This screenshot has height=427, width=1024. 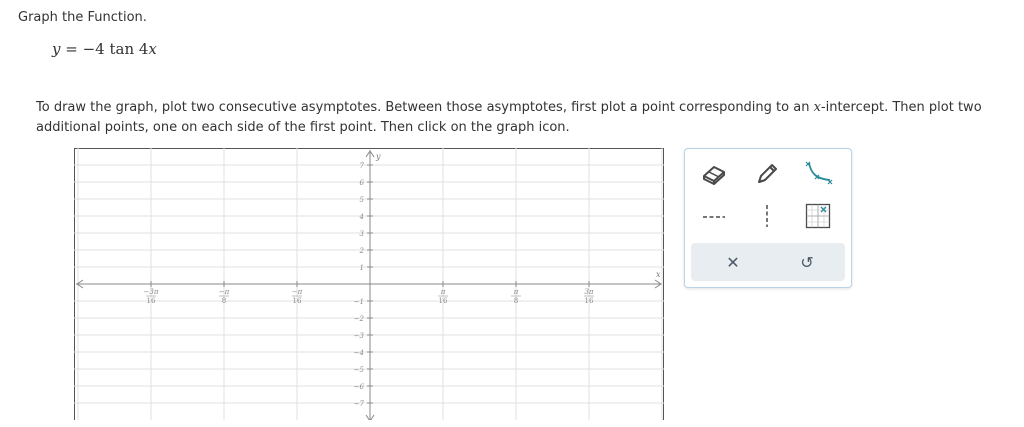 I want to click on vertical-asymptote-tool-button, so click(x=767, y=216).